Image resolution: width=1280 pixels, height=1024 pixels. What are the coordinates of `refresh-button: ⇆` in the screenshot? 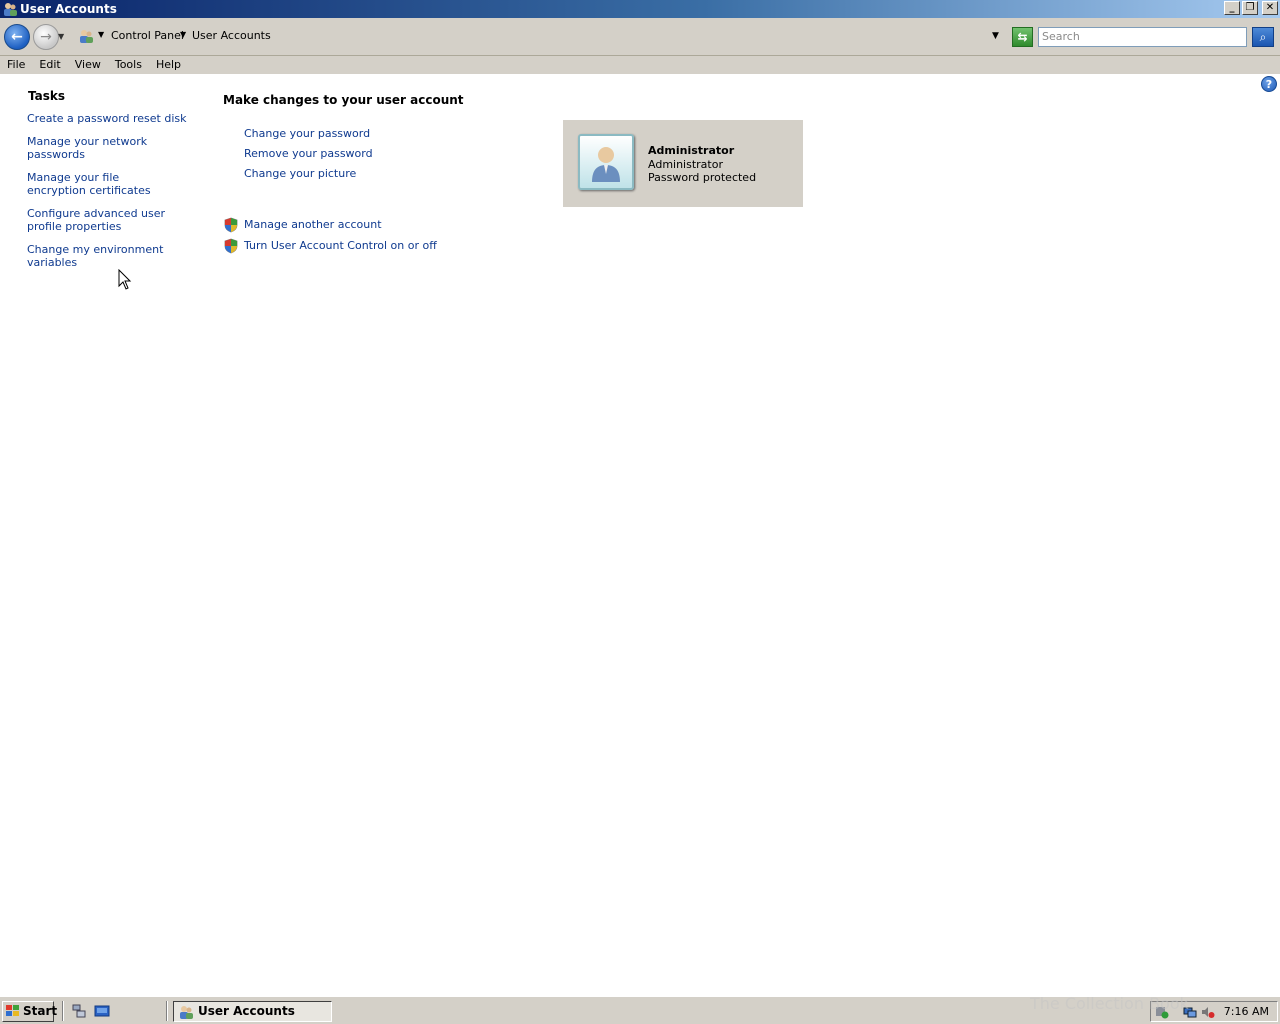 It's located at (1022, 37).